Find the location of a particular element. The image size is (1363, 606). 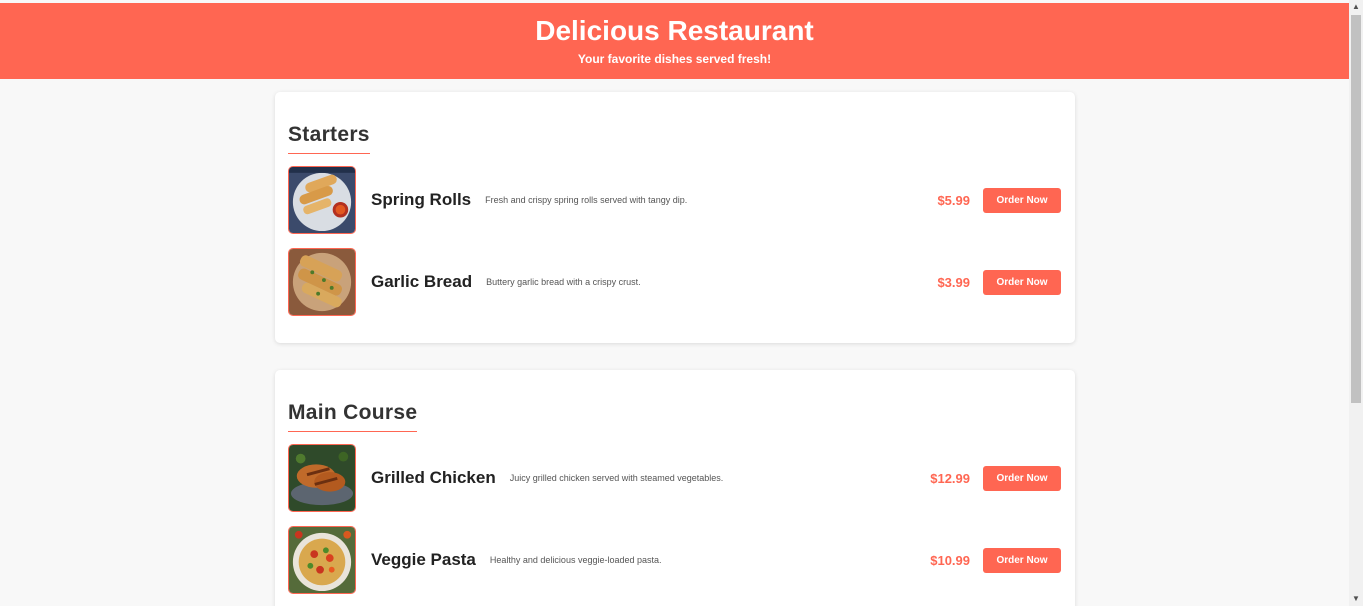

section-heading: Main Course is located at coordinates (353, 416).